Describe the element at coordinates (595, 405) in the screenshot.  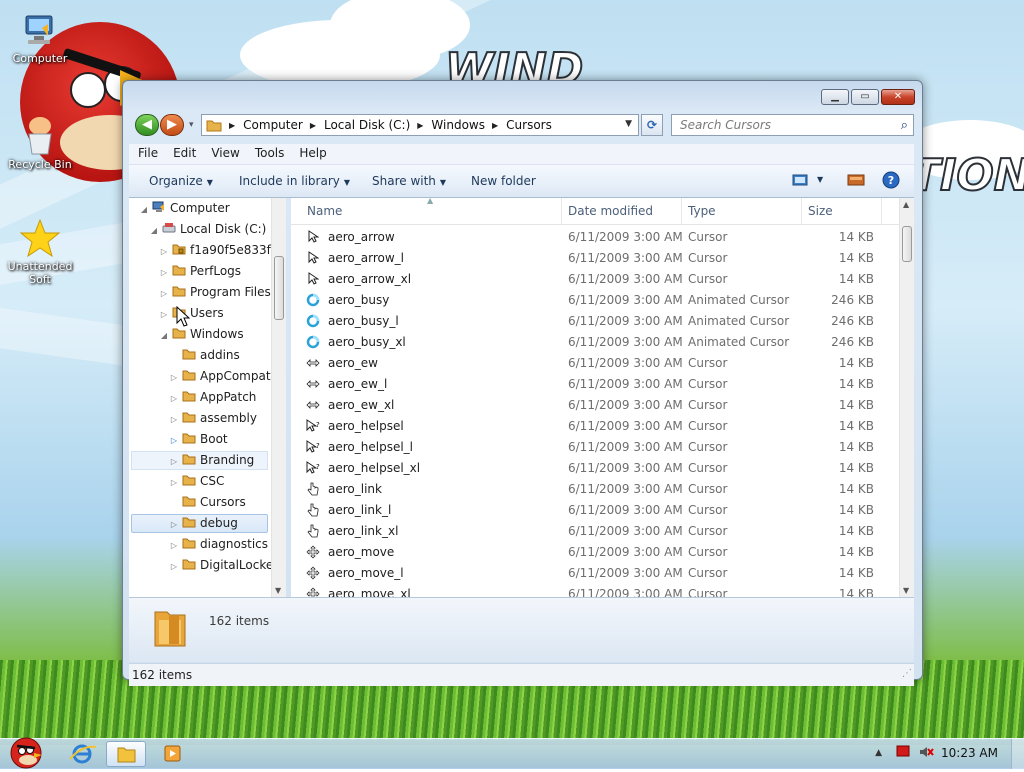
I see `file-row: aero_ew_xl 6/11/2009 3:00 AM Cursor 14 KB` at that location.